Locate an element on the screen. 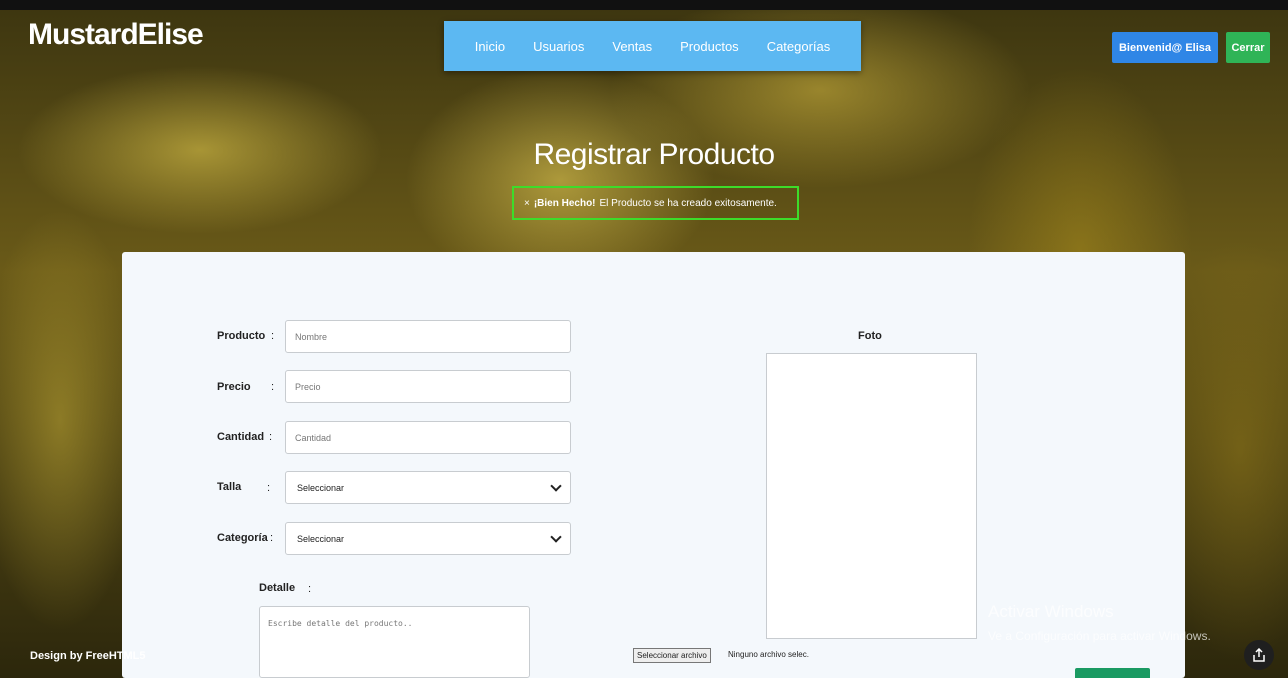  welcome-user-button: Bienvenid@ Elisa is located at coordinates (1165, 47).